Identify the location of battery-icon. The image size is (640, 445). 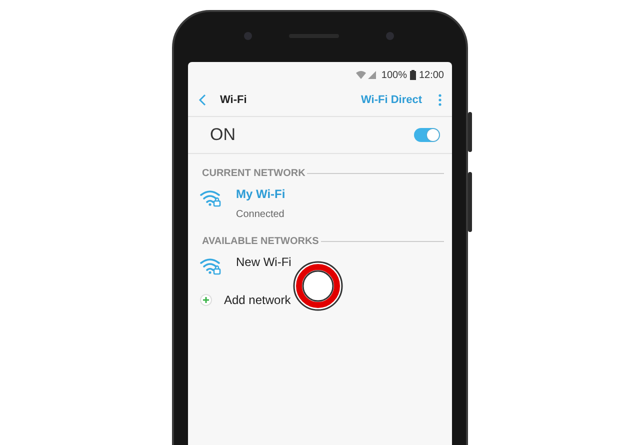
(413, 75).